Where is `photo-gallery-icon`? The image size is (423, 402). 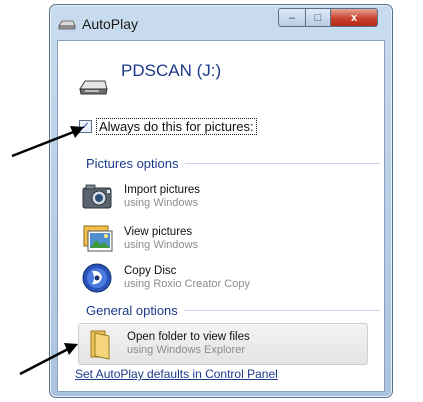 photo-gallery-icon is located at coordinates (98, 238).